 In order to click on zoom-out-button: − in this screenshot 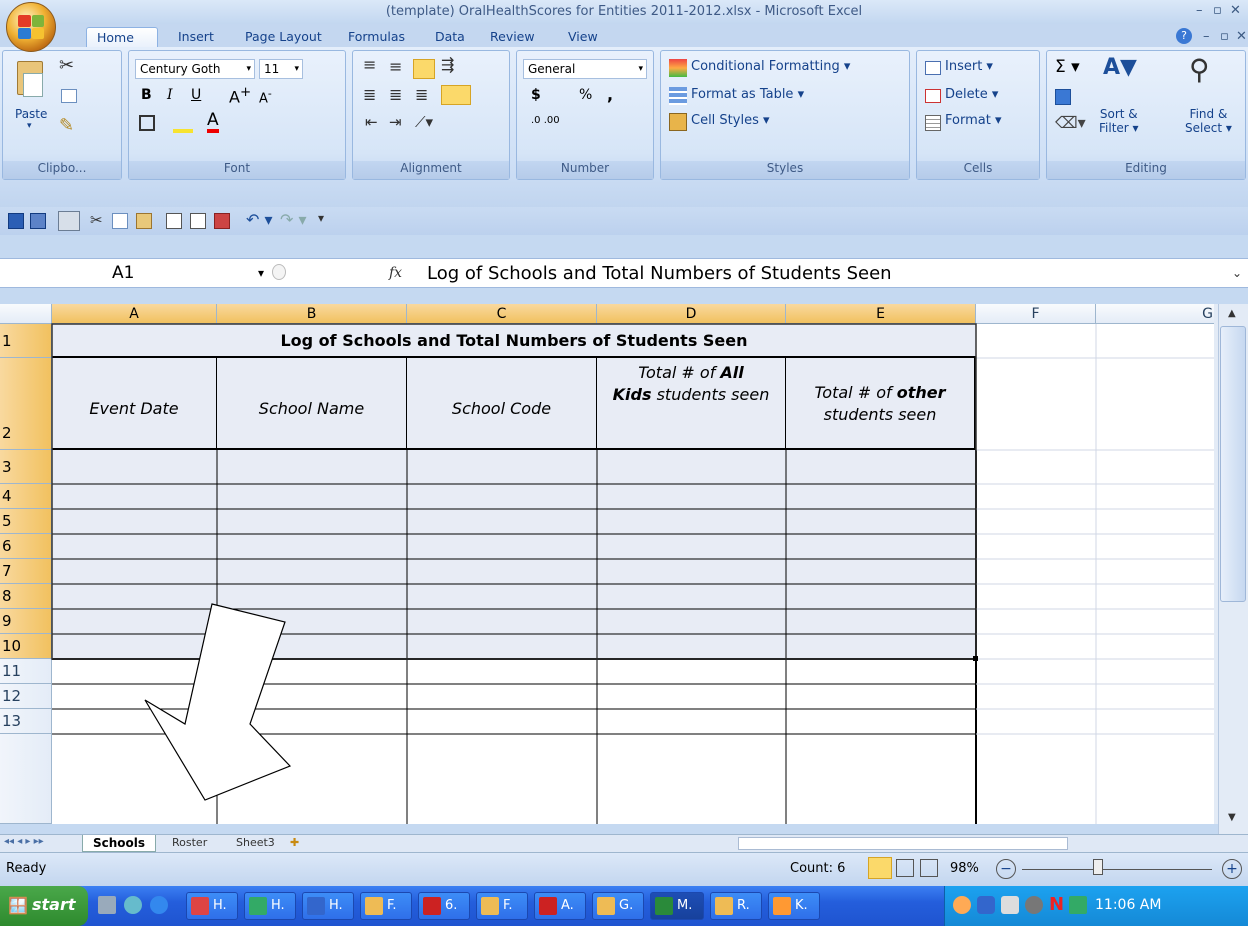, I will do `click(1006, 869)`.